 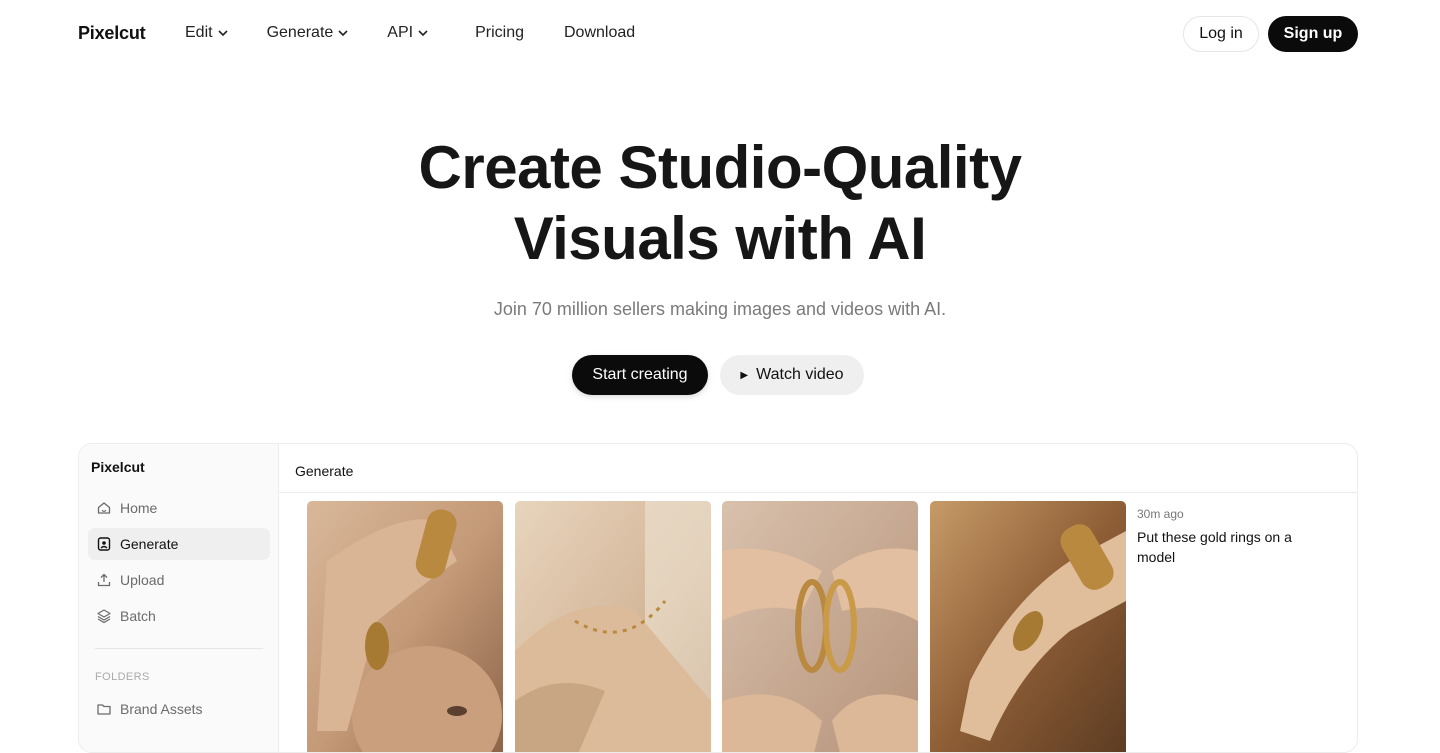 What do you see at coordinates (1221, 34) in the screenshot?
I see `login-button: Log in` at bounding box center [1221, 34].